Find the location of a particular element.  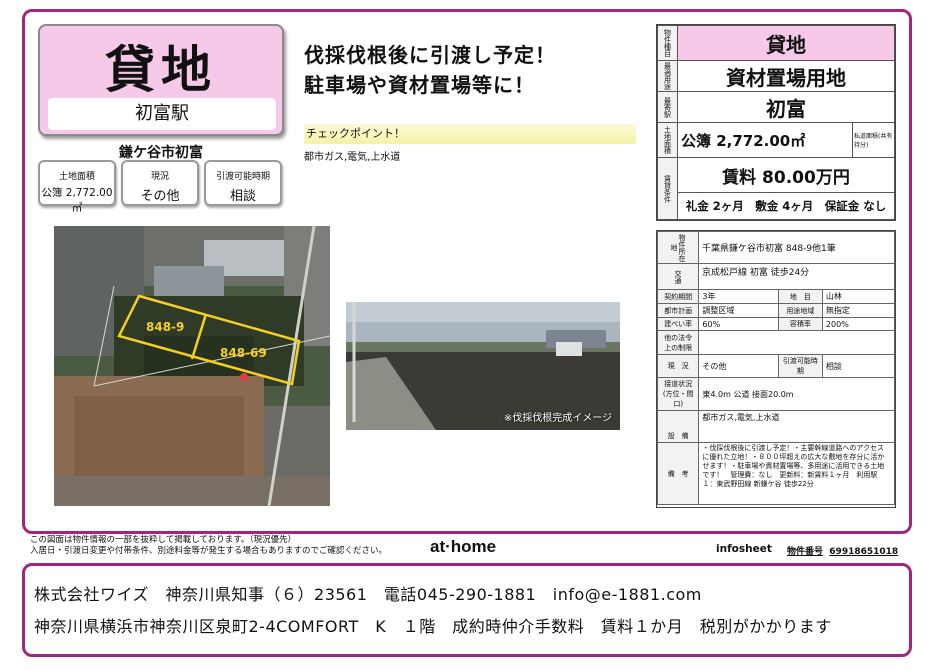

aerial-photo-image is located at coordinates (192, 366).